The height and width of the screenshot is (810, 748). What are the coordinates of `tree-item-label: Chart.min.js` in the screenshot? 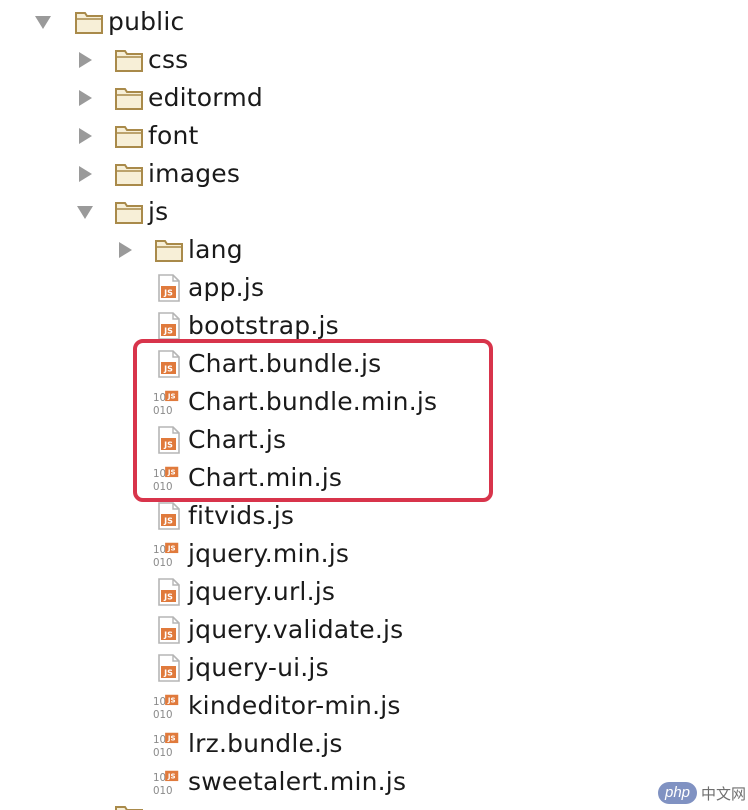 It's located at (265, 477).